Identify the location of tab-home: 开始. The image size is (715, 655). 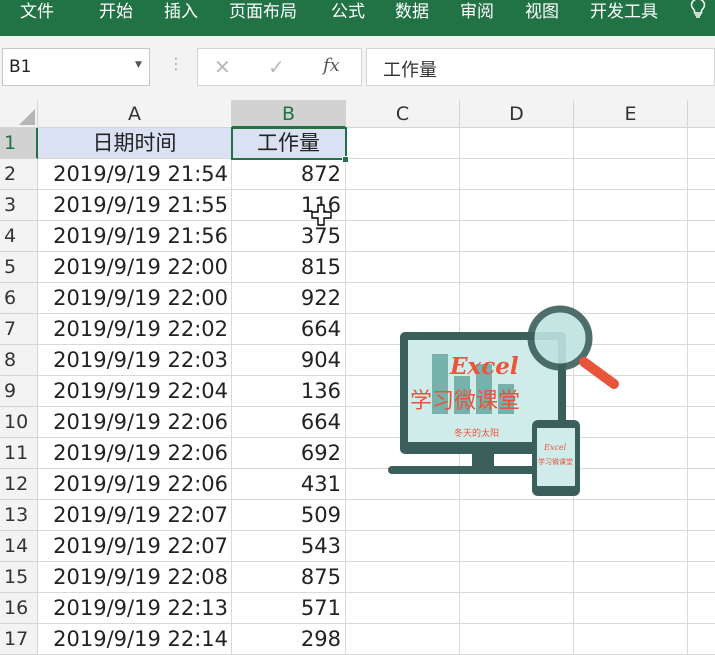
(116, 11).